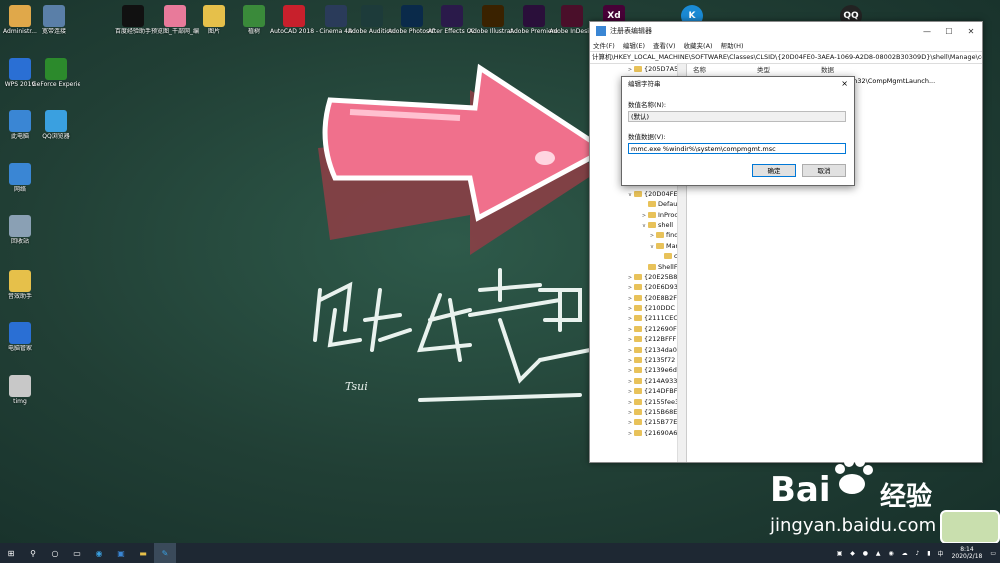  Describe the element at coordinates (56, 136) in the screenshot. I see `desktop-icon-label: QQ浏览器` at that location.